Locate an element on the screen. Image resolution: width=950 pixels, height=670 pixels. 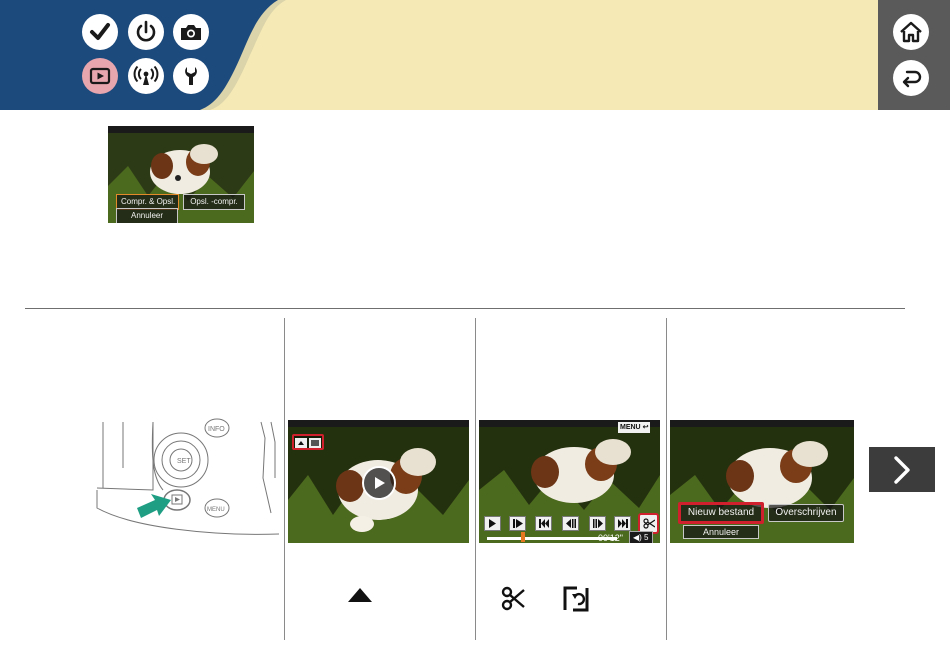
previous-frame-icon is located at coordinates (570, 523).